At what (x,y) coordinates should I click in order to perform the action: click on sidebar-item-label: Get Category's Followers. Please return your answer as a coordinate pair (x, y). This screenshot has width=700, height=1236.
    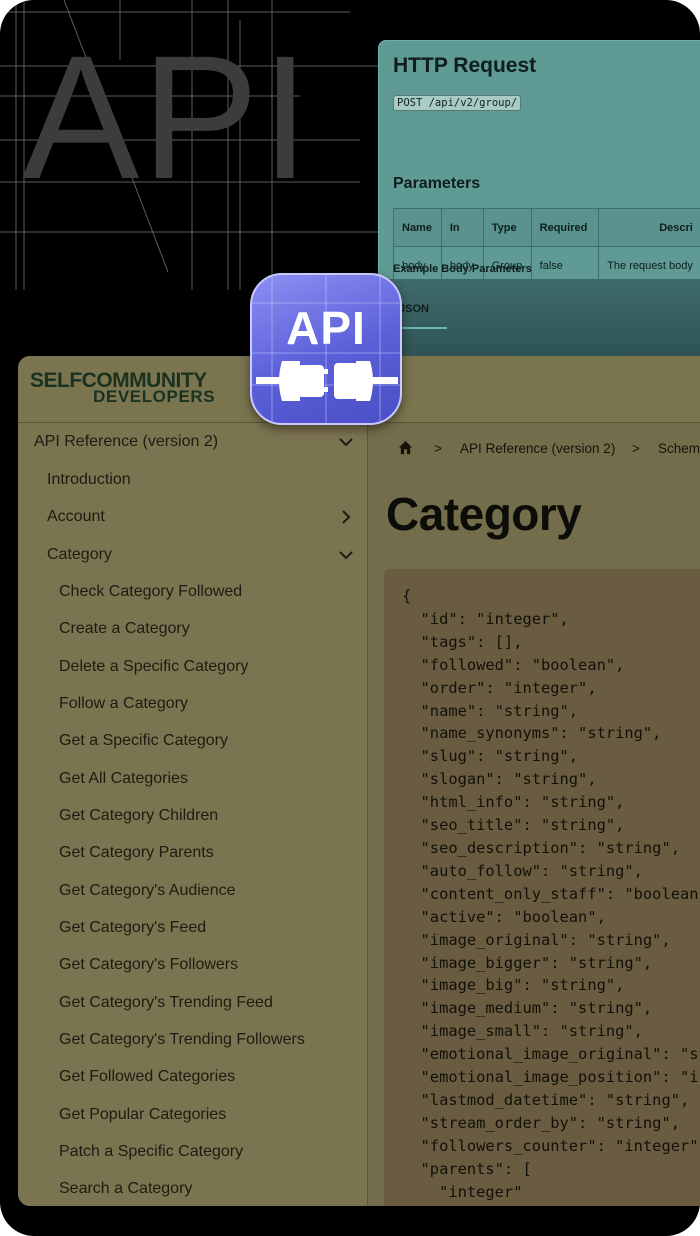
    Looking at the image, I should click on (149, 964).